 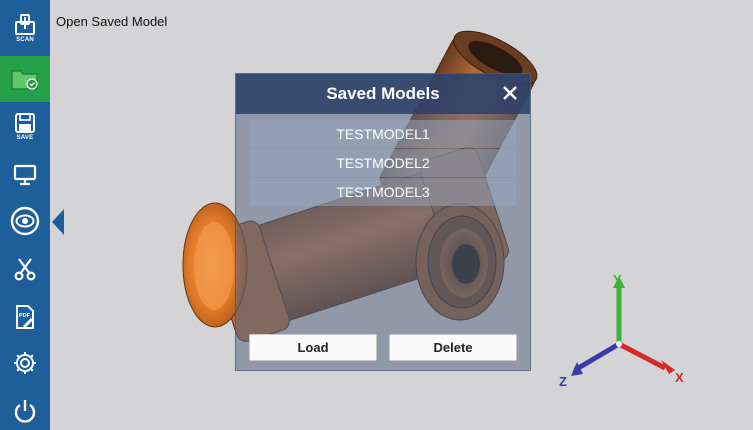 I want to click on pdf-label: PDF, so click(x=25, y=316).